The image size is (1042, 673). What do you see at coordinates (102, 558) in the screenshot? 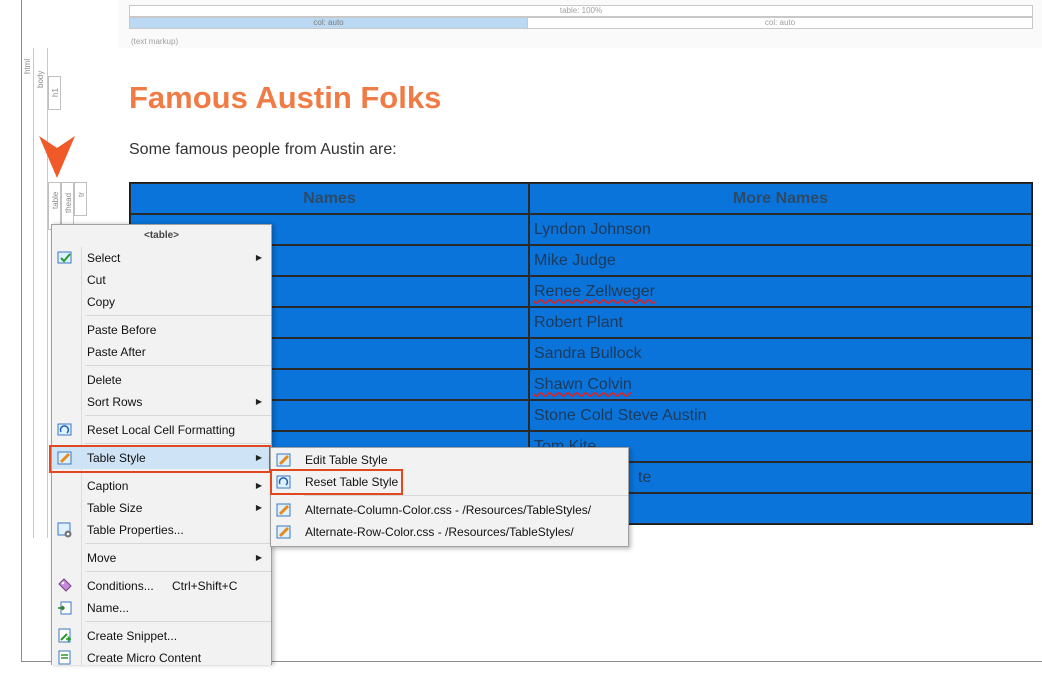
I see `menu-item-label: Move` at bounding box center [102, 558].